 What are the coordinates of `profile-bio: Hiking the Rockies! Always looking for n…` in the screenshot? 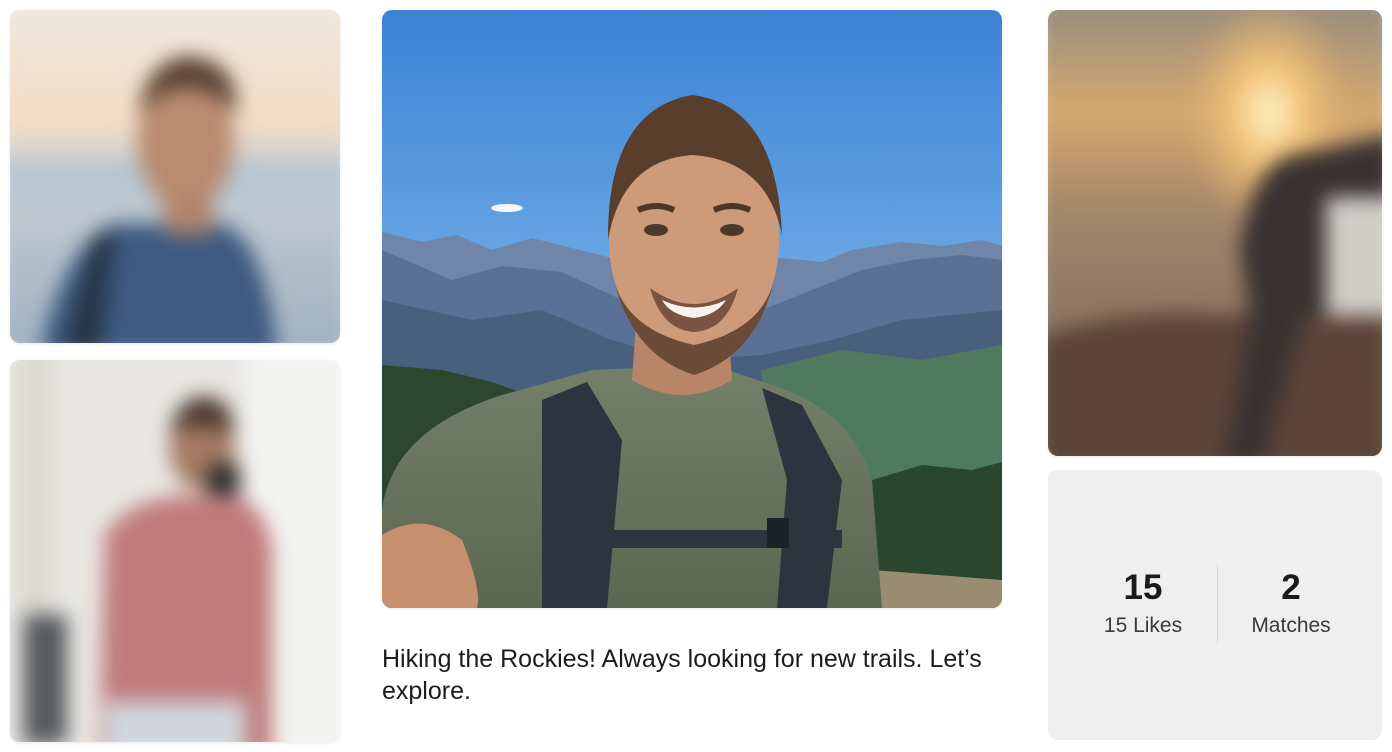 It's located at (682, 675).